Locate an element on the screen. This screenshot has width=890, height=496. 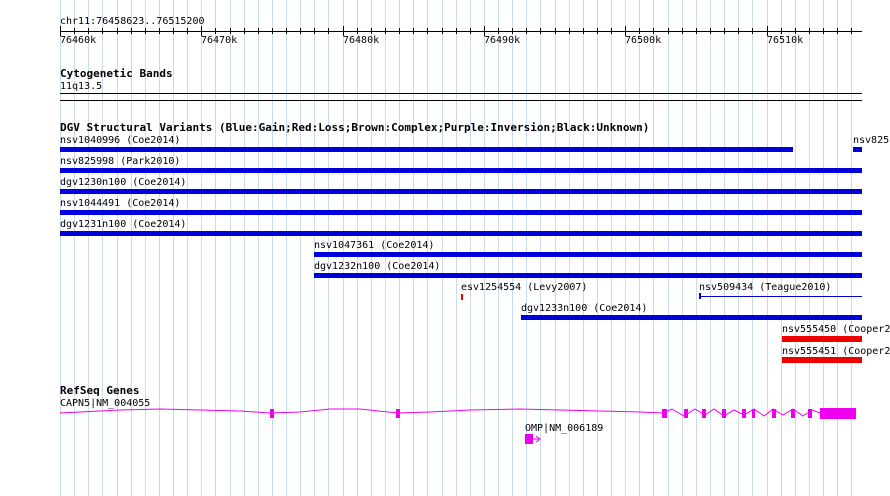
gene-label: OMP|NM_006189 is located at coordinates (564, 428).